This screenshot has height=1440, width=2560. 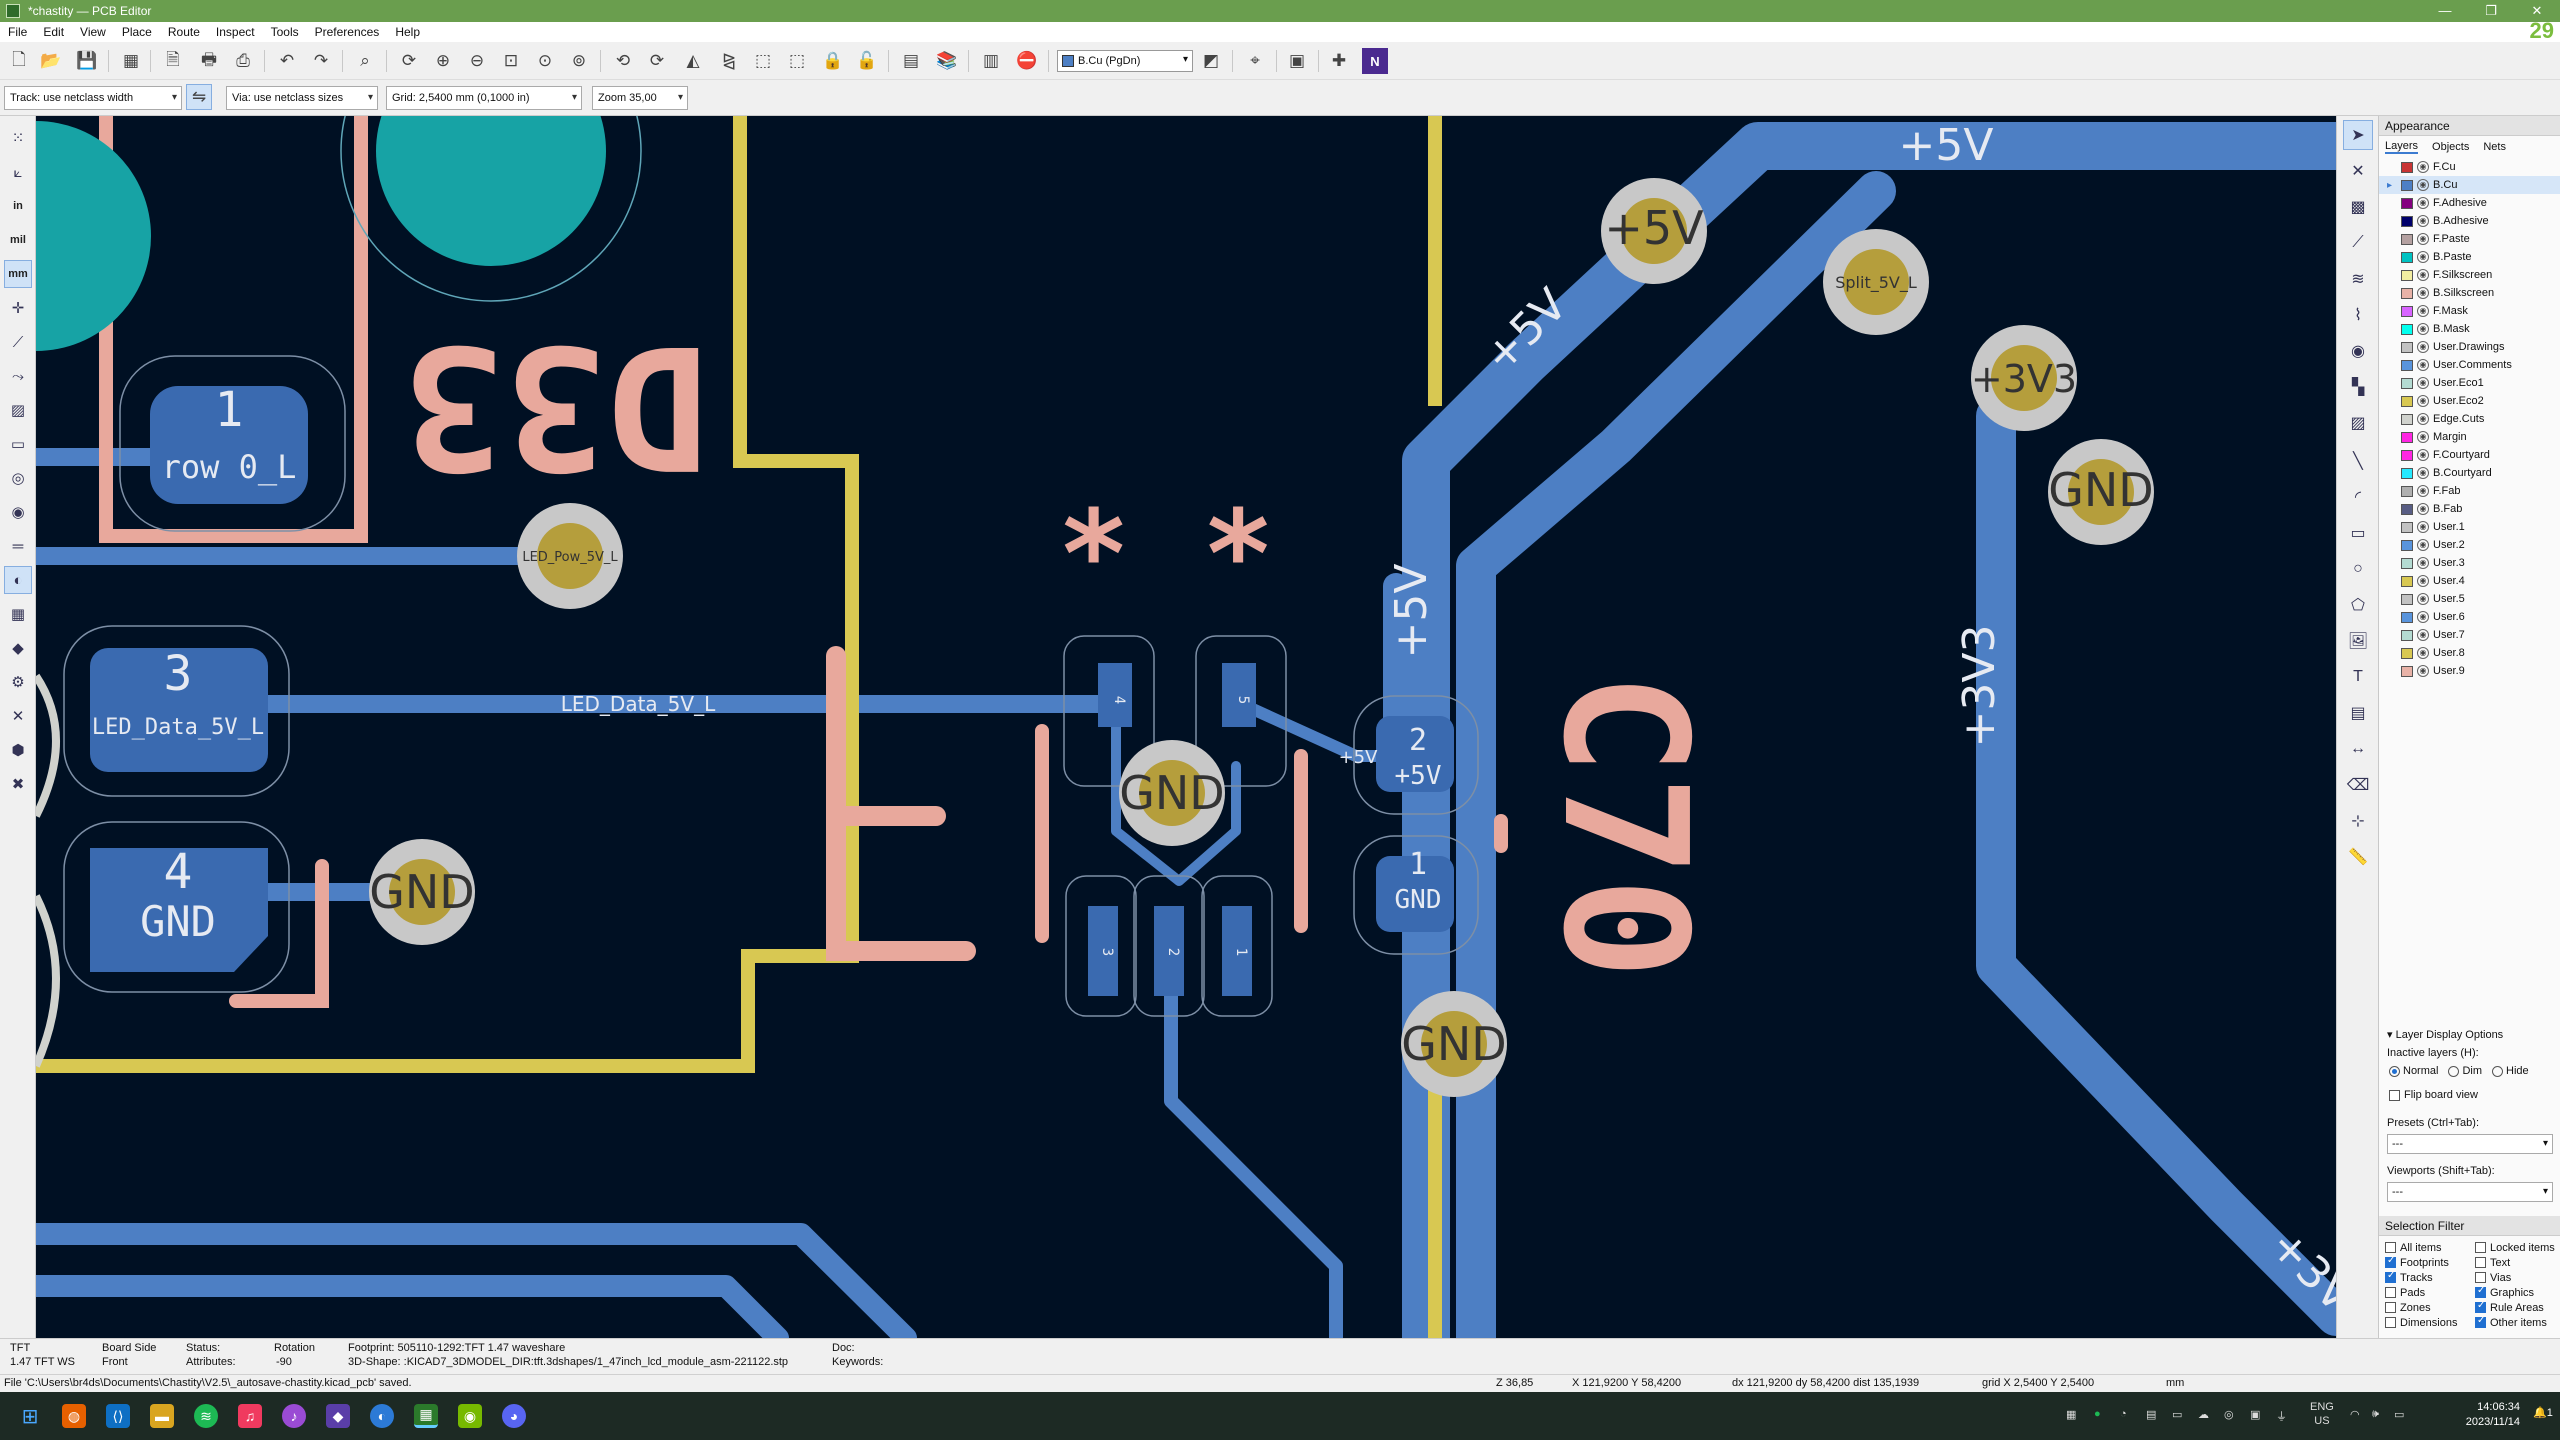 What do you see at coordinates (2469, 311) in the screenshot?
I see `layer-row: ◉ F.Mask` at bounding box center [2469, 311].